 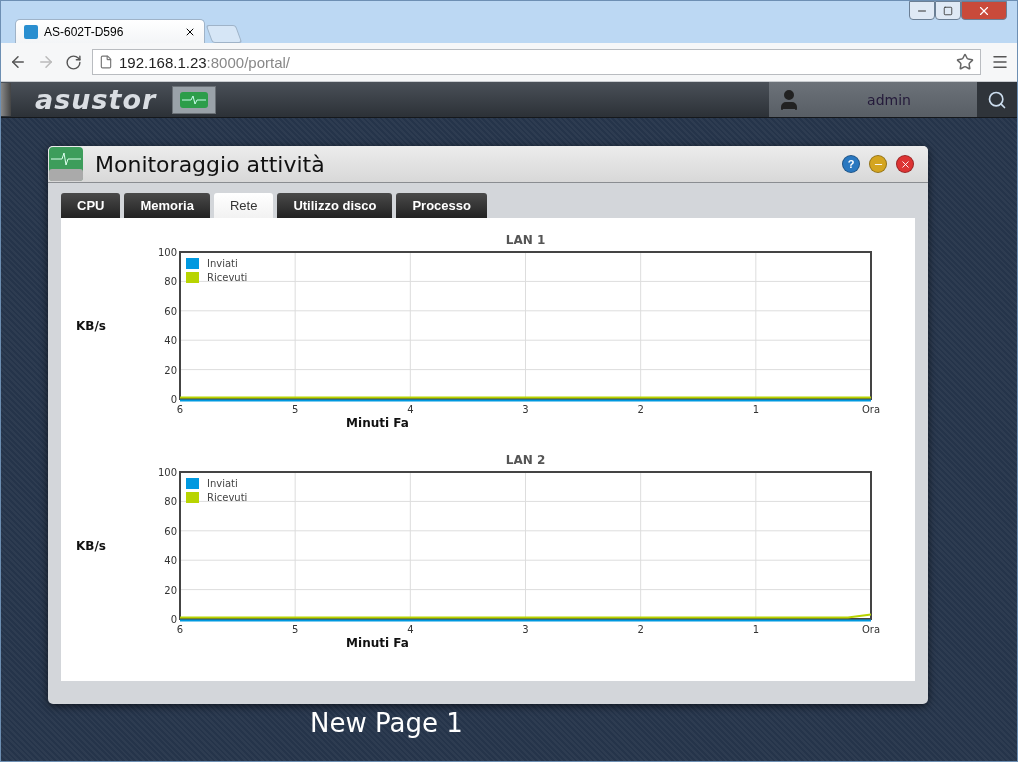 What do you see at coordinates (525, 240) in the screenshot?
I see `chart-title: LAN 1` at bounding box center [525, 240].